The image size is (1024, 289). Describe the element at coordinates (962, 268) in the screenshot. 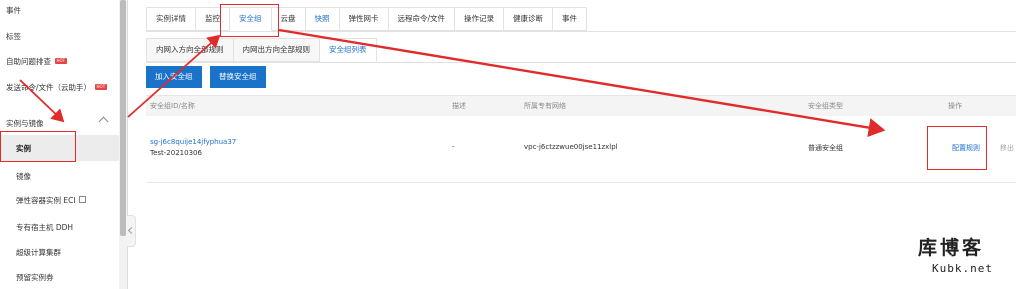

I see `watermark-domain: Kubk.net` at that location.